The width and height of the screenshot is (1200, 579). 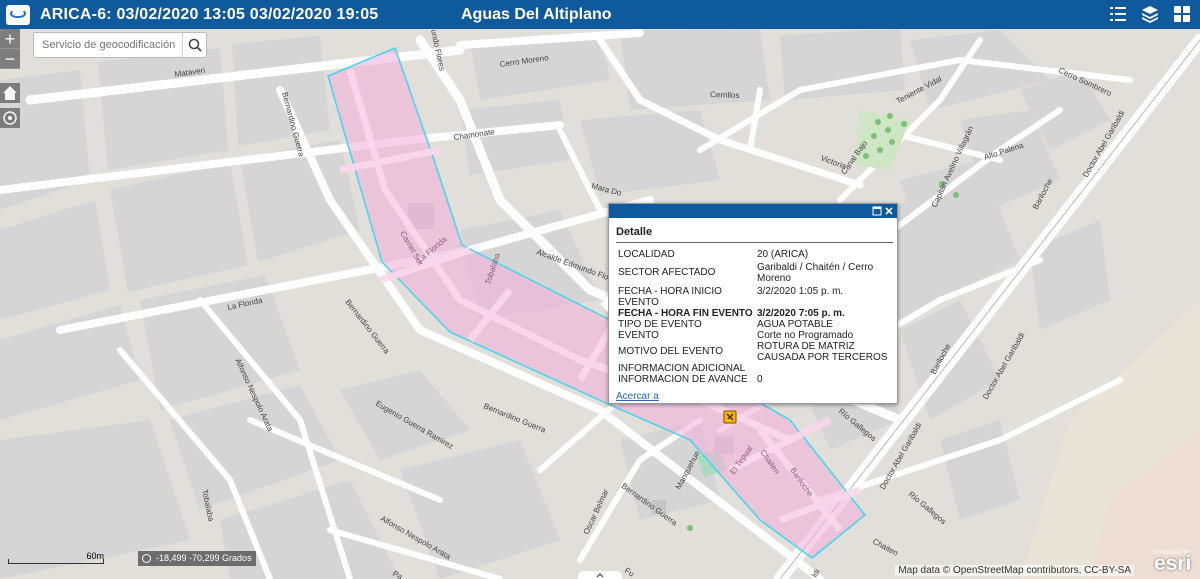 What do you see at coordinates (10, 59) in the screenshot?
I see `zoom-out-button: −` at bounding box center [10, 59].